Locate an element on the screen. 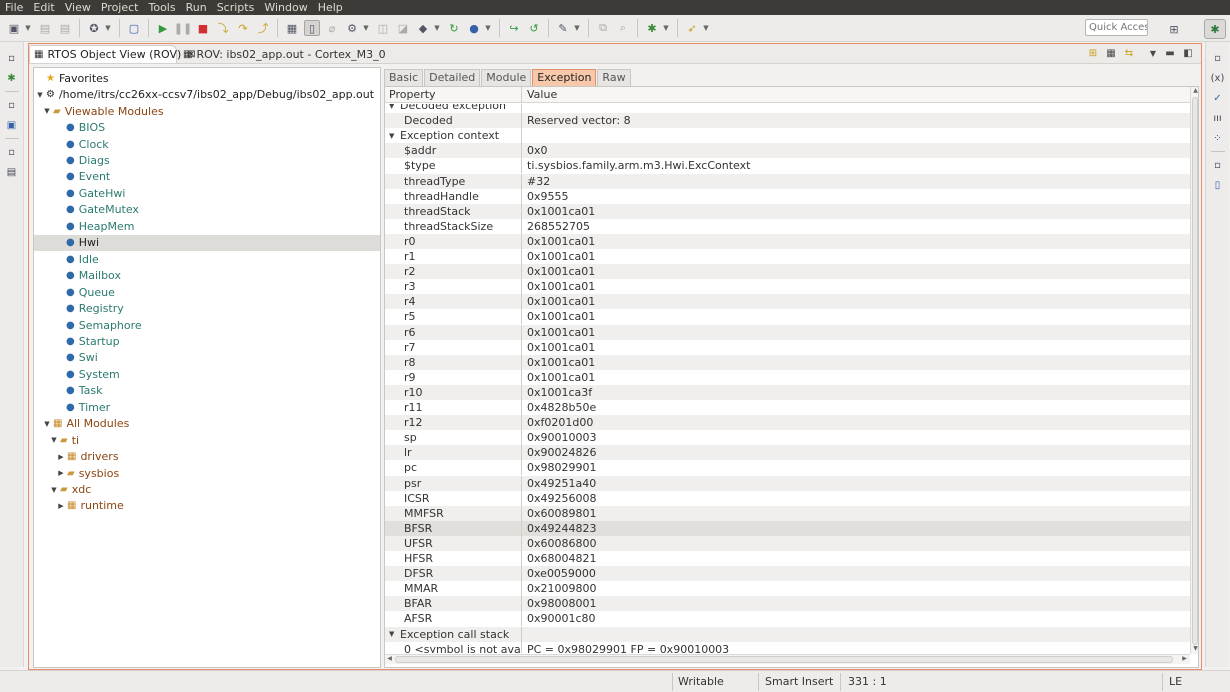 The image size is (1230, 692). pin-icon: ⊞ is located at coordinates (1093, 53).